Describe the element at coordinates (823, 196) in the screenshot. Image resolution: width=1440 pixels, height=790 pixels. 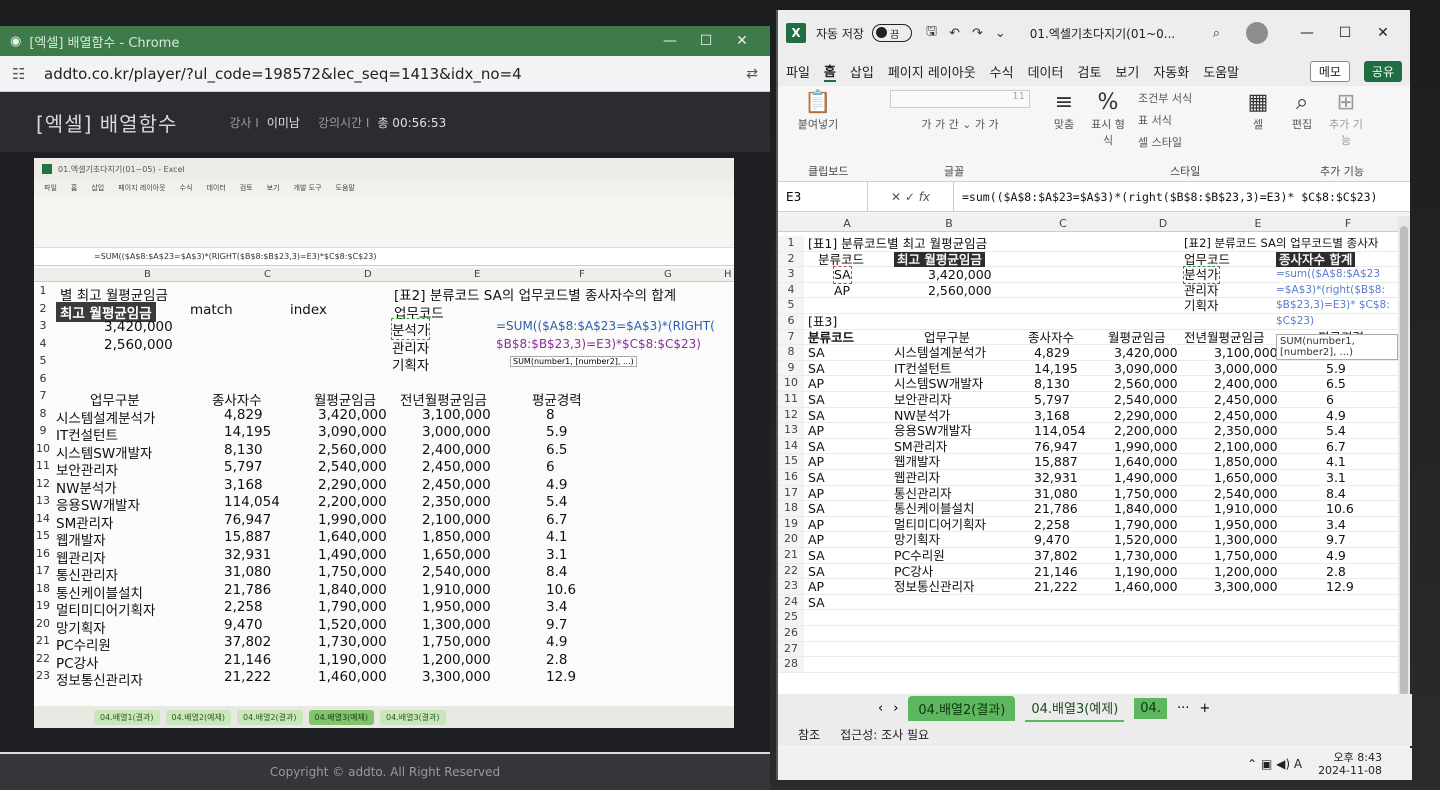
I see `name-box: E3` at that location.